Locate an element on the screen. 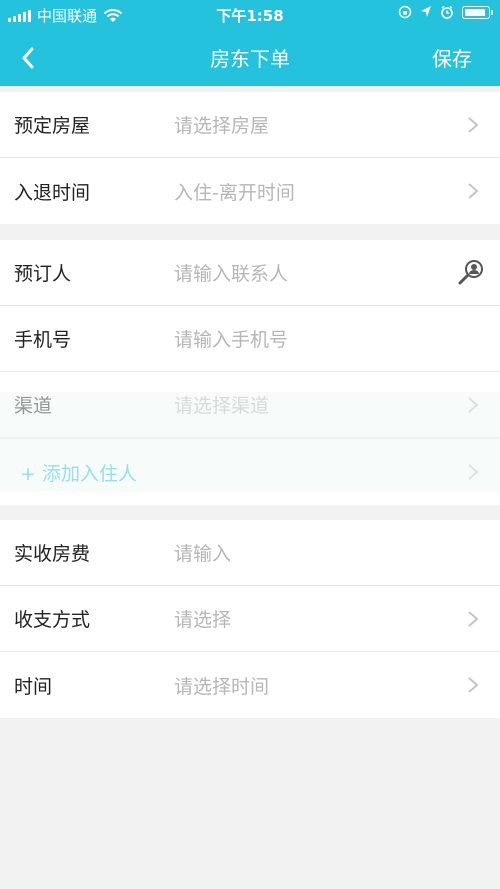  checkin-time-placeholder: 入住-离开时间 is located at coordinates (234, 192).